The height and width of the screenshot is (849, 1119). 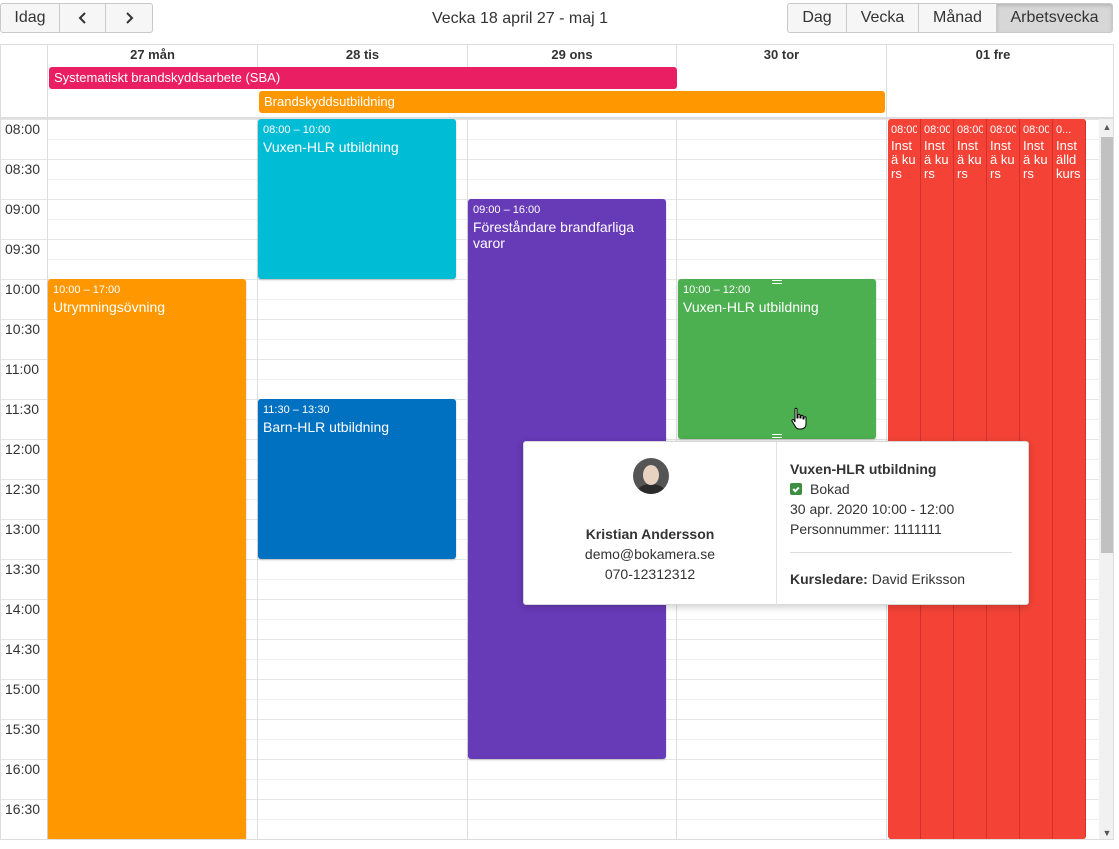 I want to click on customer-phone: 070-12312312, so click(x=650, y=574).